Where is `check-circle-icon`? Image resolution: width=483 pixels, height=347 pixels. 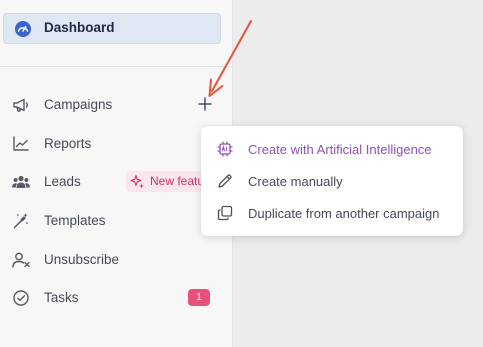 check-circle-icon is located at coordinates (21, 298).